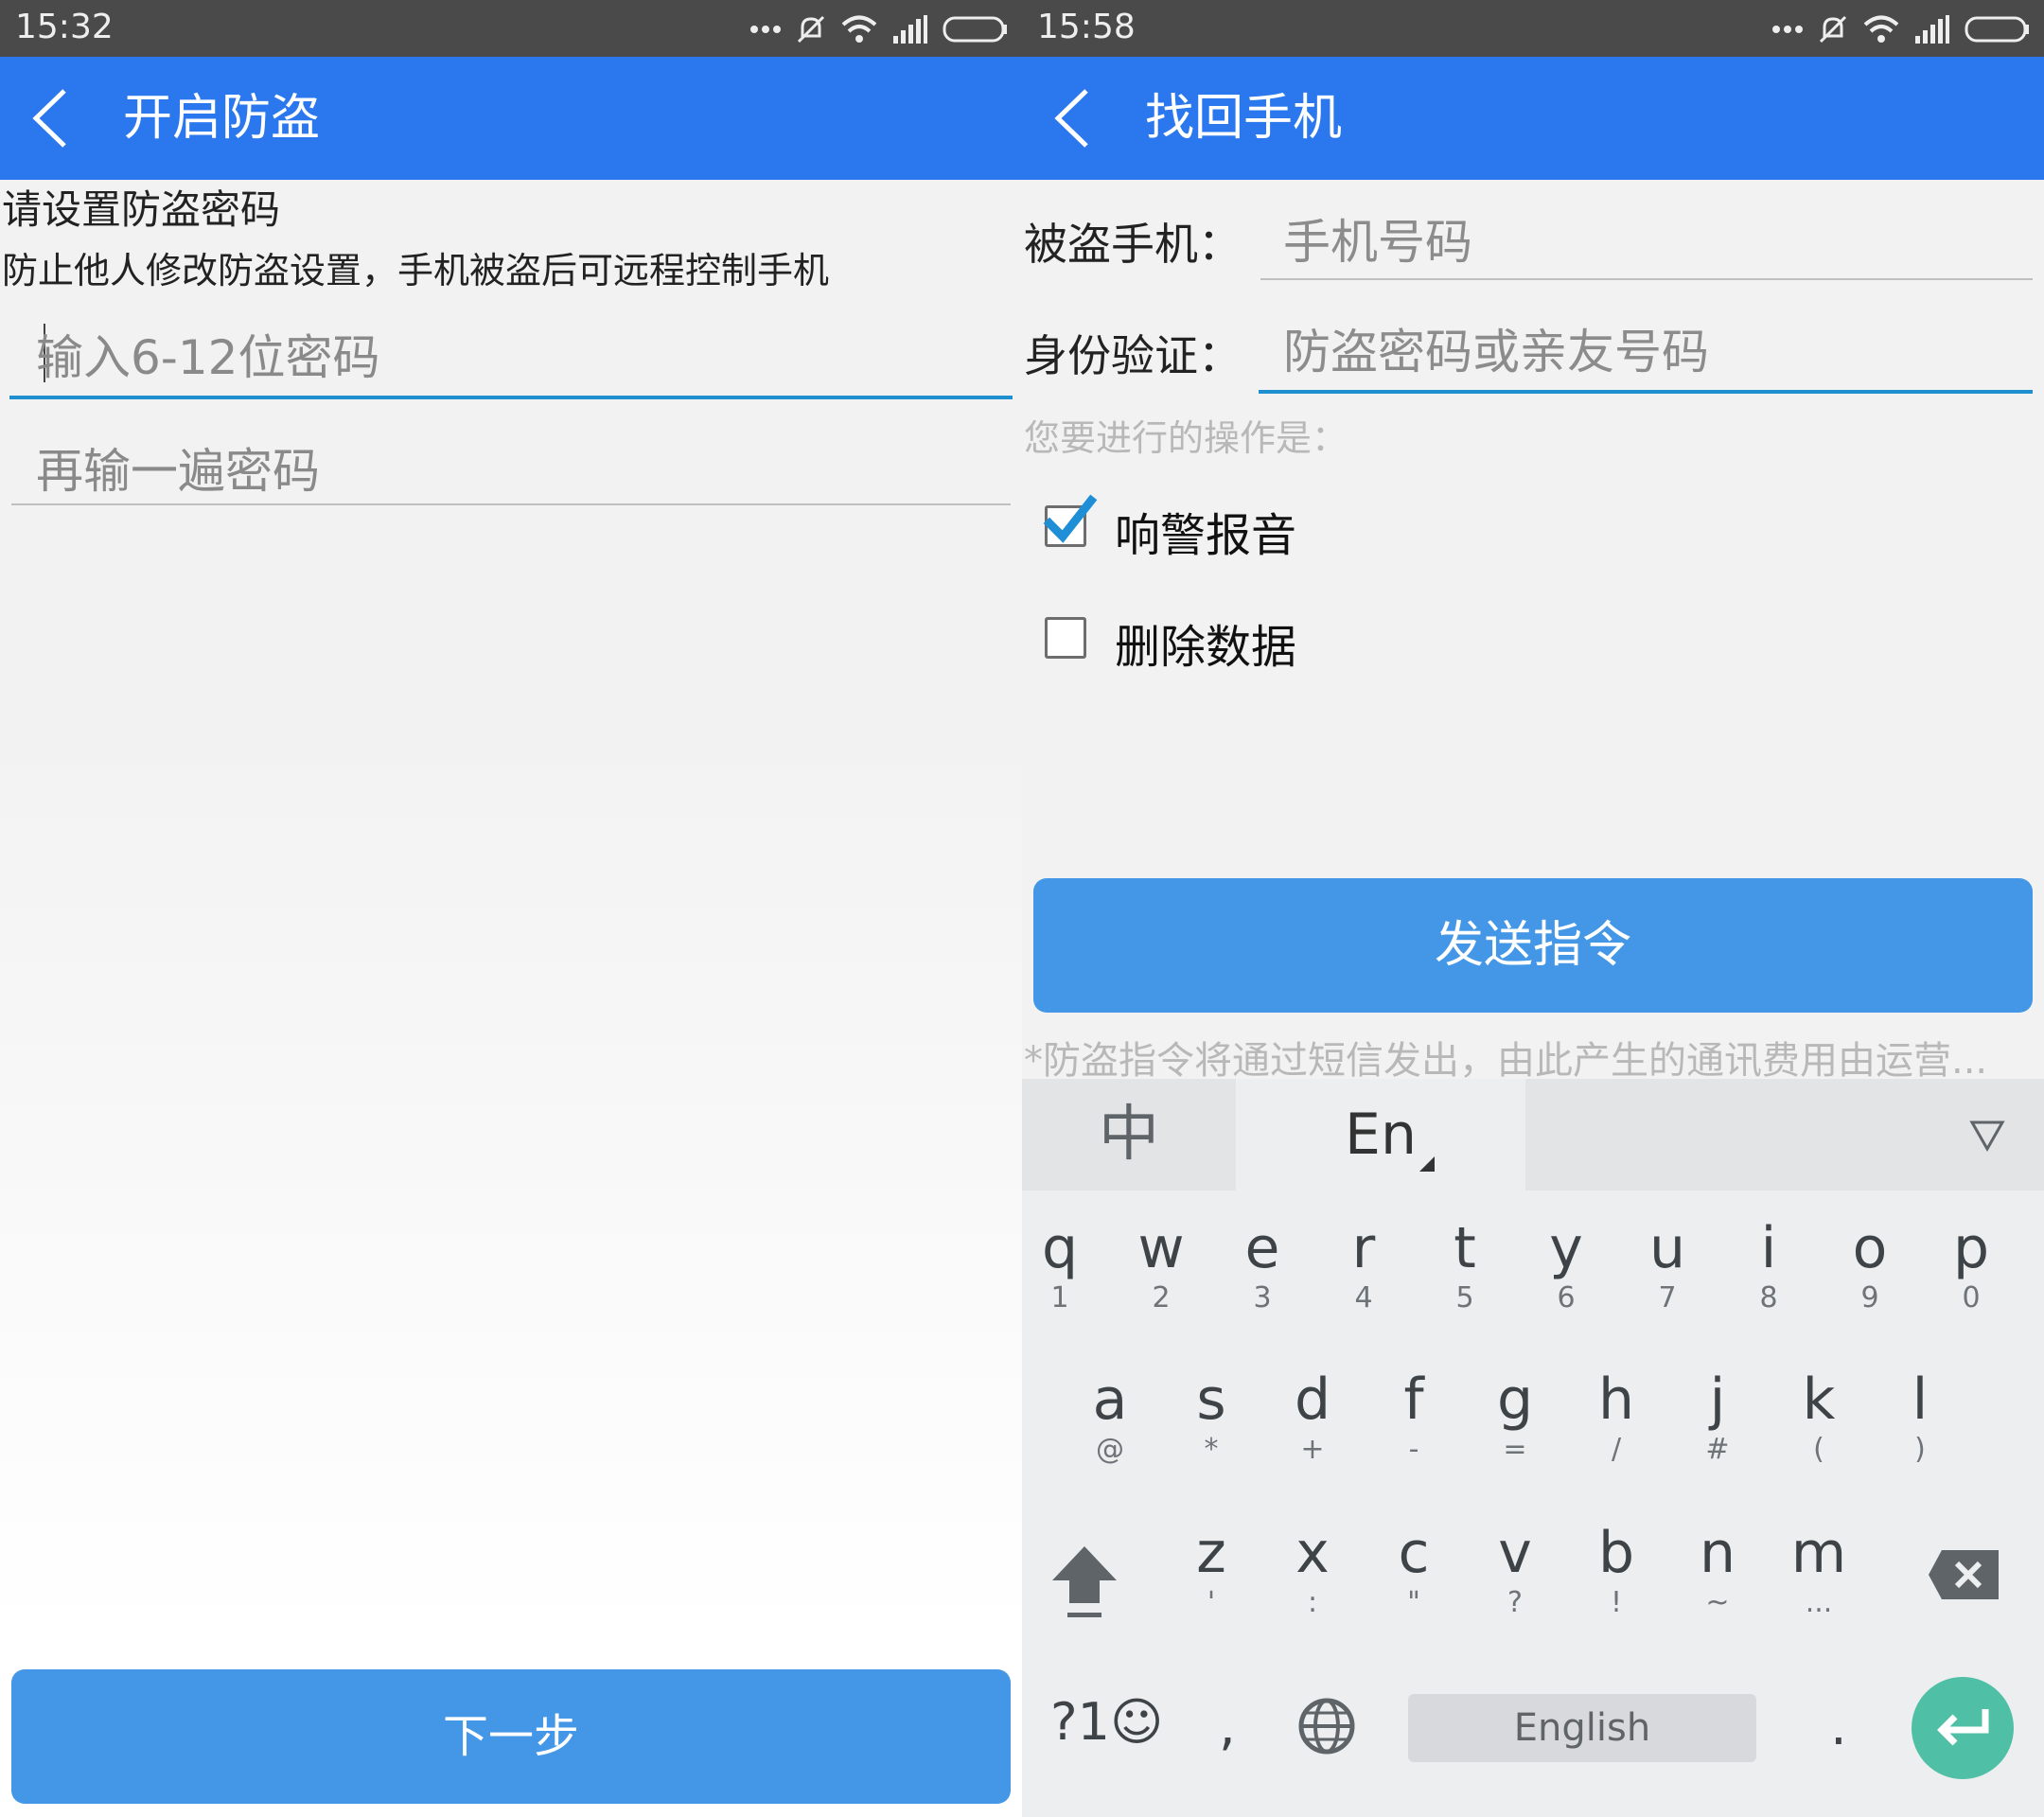 The height and width of the screenshot is (1817, 2044). I want to click on status-time: 15:32, so click(64, 27).